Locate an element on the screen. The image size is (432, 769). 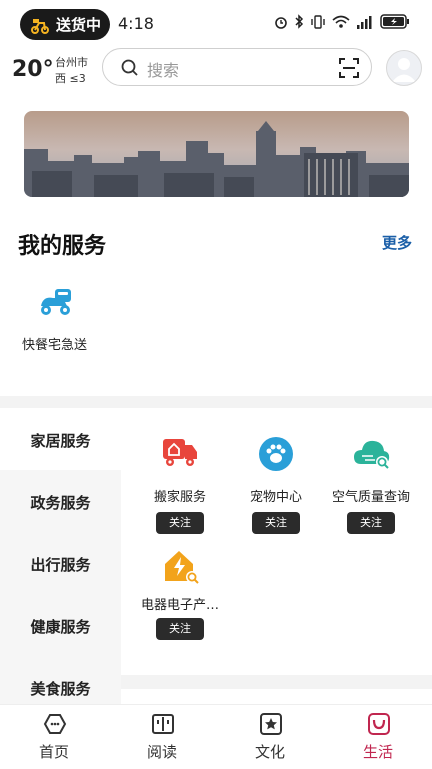
vibrate-icon is located at coordinates (318, 21).